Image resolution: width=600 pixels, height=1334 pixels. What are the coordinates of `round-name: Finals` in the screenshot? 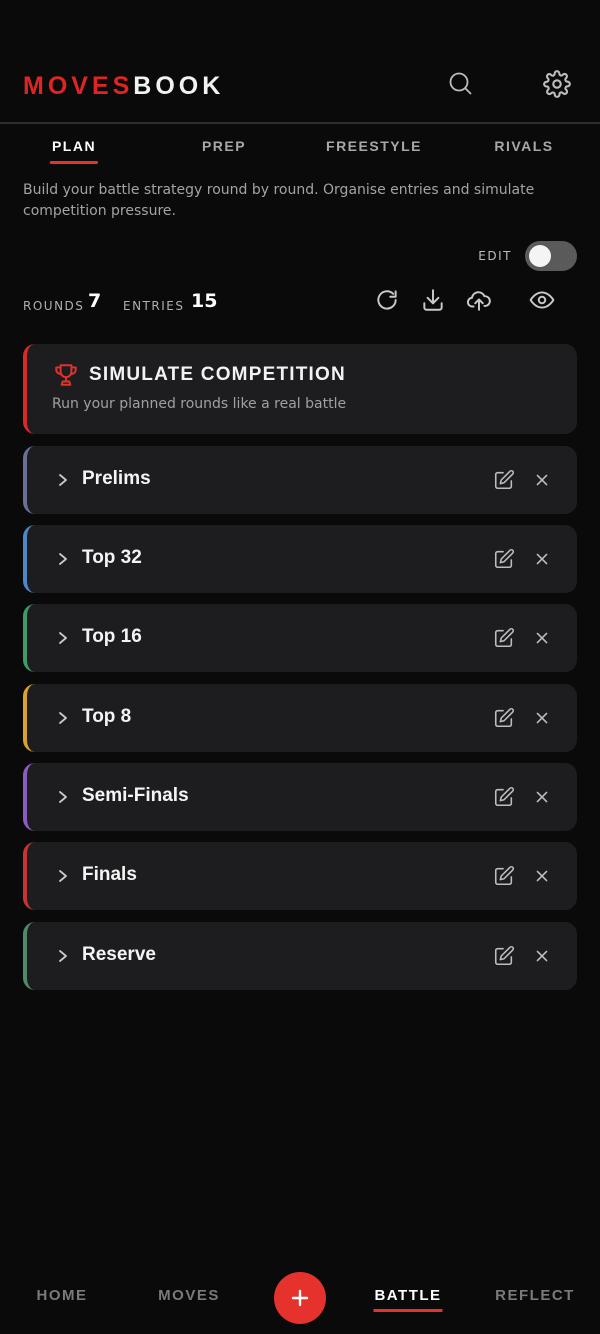 It's located at (109, 874).